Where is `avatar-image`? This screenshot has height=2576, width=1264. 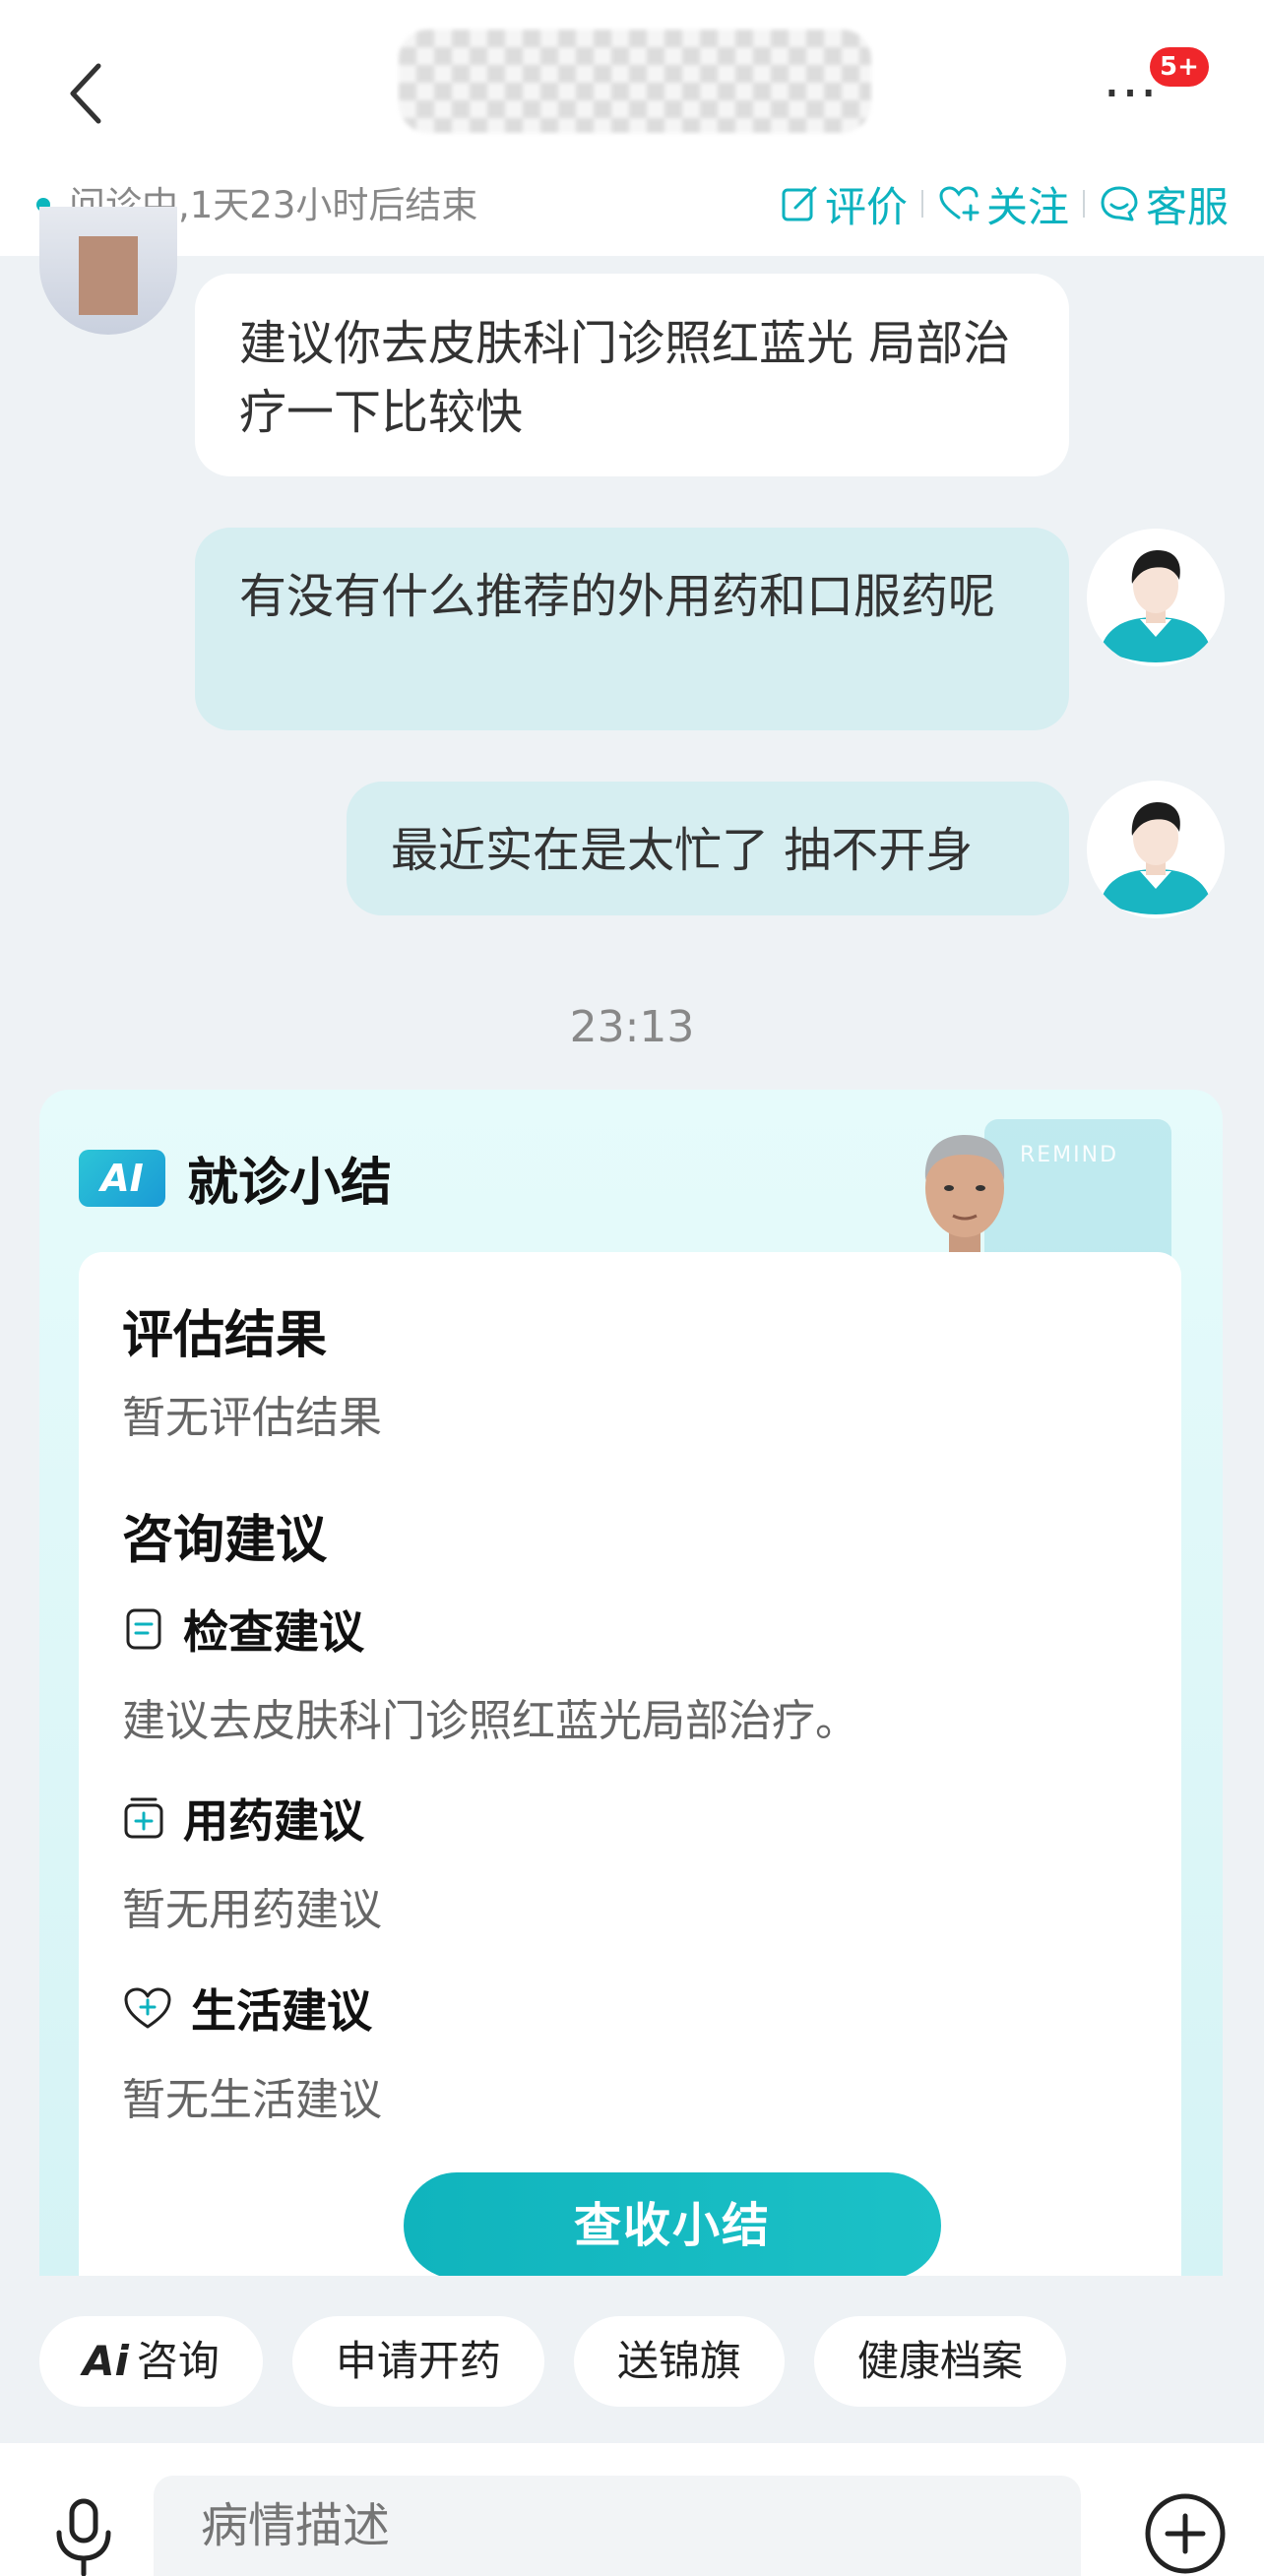 avatar-image is located at coordinates (108, 275).